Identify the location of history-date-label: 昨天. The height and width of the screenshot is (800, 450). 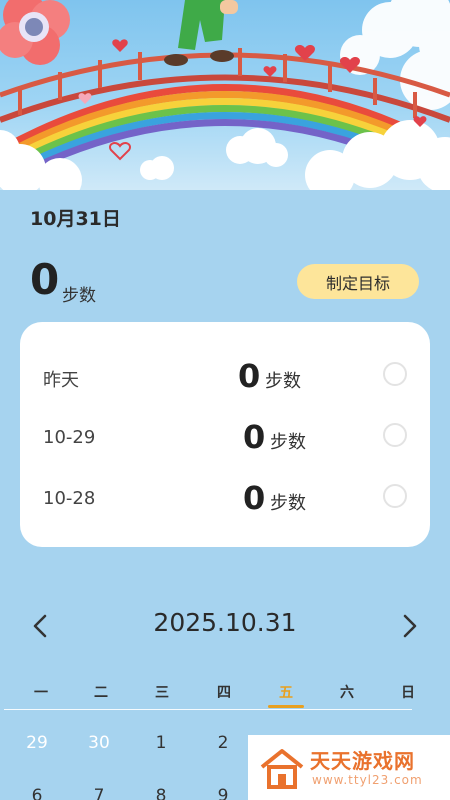
(61, 380).